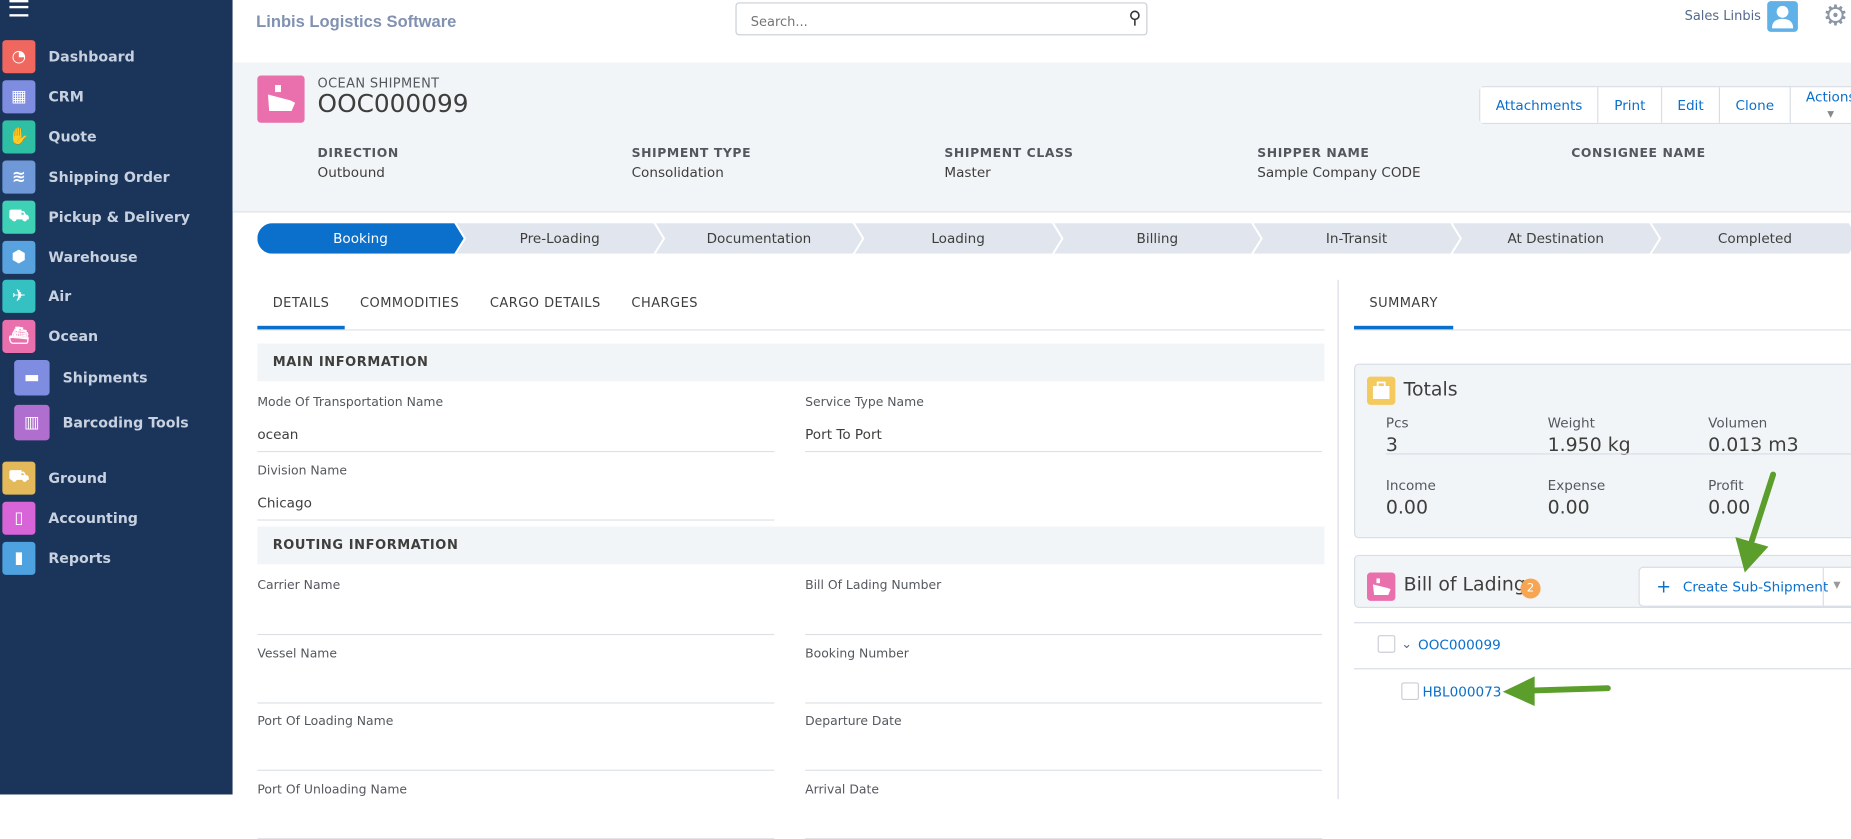  I want to click on field-label: Carrier Name, so click(299, 585).